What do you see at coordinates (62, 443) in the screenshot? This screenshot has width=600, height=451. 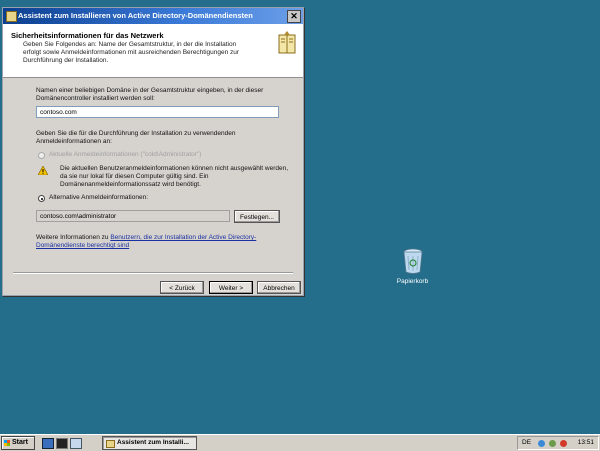 I see `command-prompt-icon` at bounding box center [62, 443].